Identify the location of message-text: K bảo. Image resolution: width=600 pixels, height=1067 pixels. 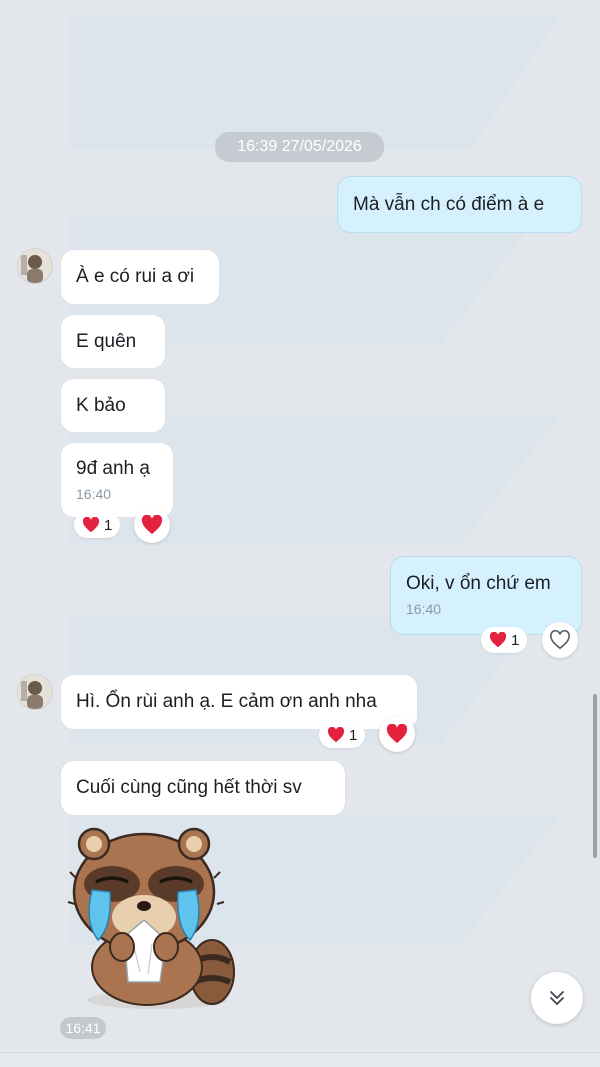
(101, 405).